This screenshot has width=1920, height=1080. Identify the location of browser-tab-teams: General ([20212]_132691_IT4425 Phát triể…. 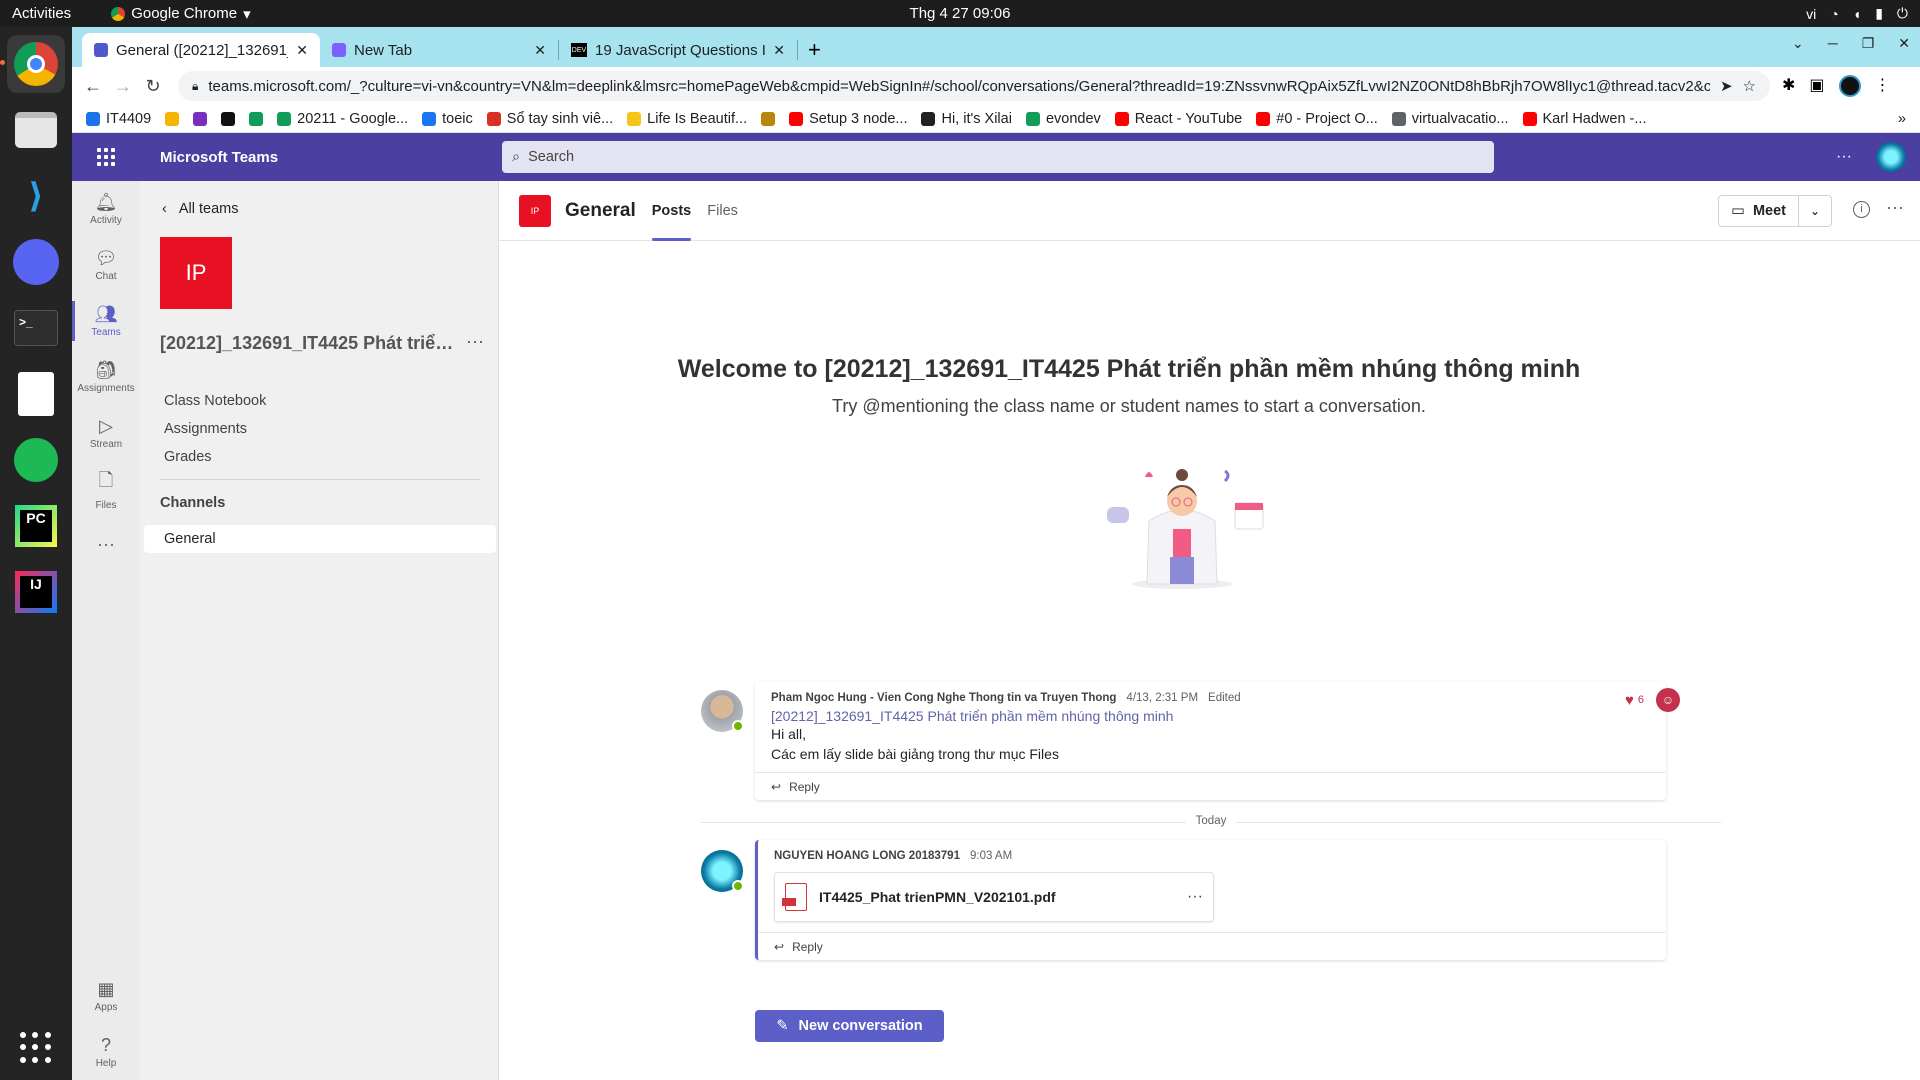
(201, 50).